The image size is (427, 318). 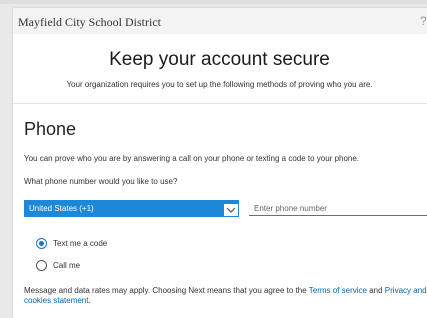 What do you see at coordinates (89, 22) in the screenshot?
I see `org-name: Mayfield City School District` at bounding box center [89, 22].